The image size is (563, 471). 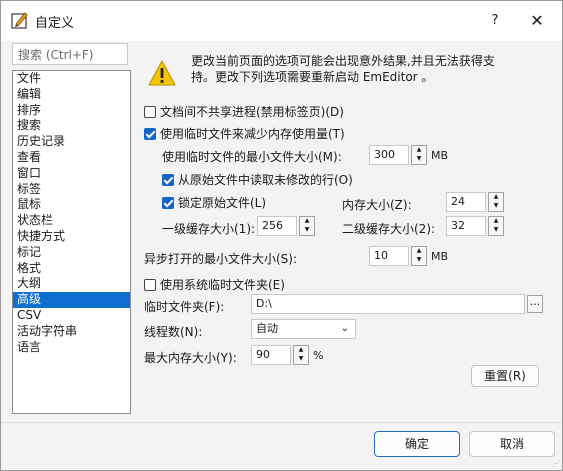 I want to click on max-memory-input: 90, so click(x=271, y=355).